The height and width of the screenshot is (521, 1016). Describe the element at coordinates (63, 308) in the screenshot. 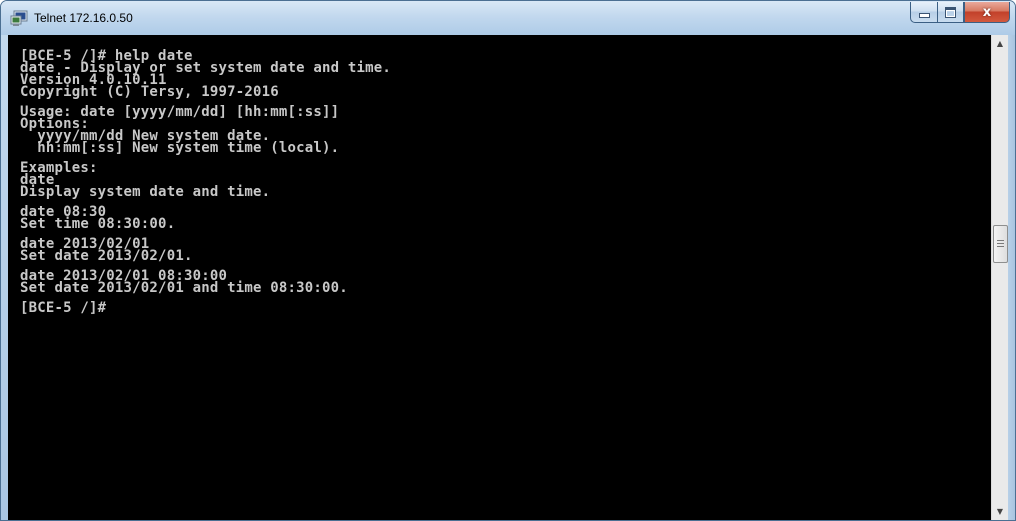

I see `console-line: [BCE-5 /]#` at that location.